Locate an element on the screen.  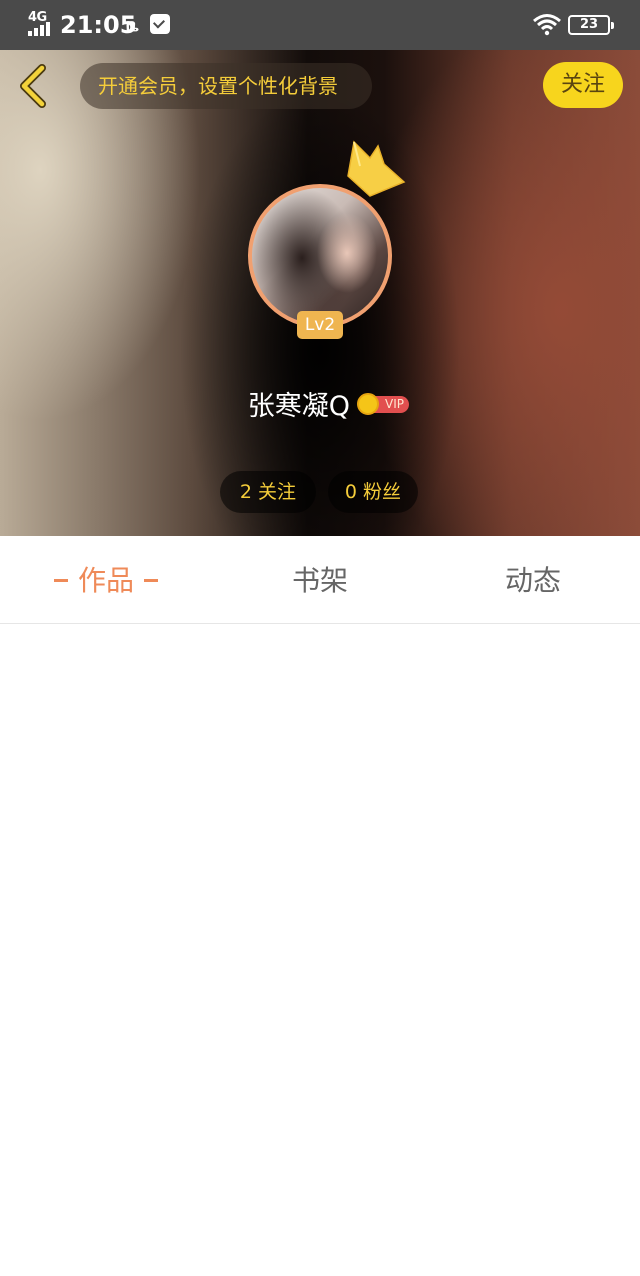
status-bar: 4G 21:05 ቤ 23 is located at coordinates (320, 25).